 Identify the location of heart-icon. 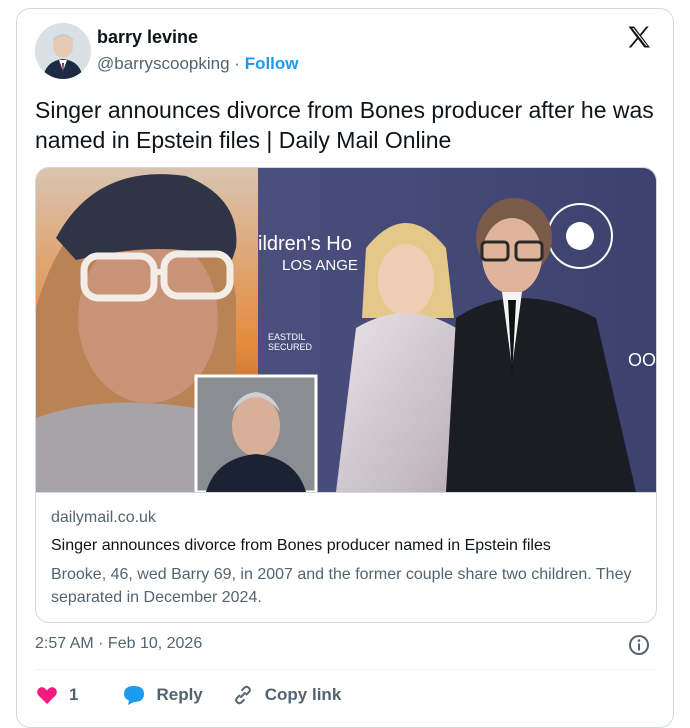
(47, 695).